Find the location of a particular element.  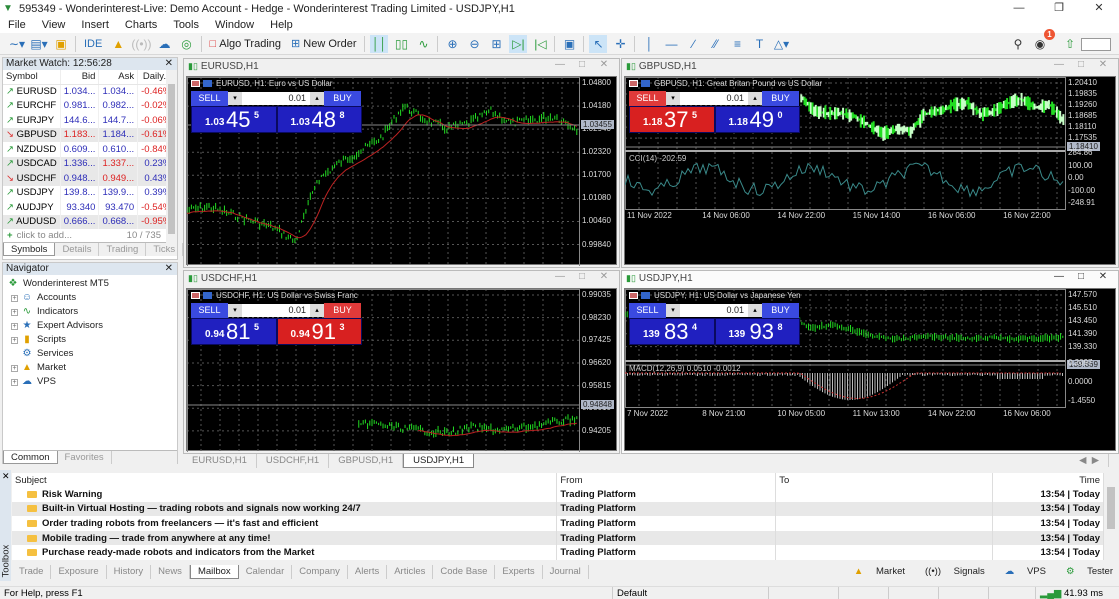

chart-window-titlebar: ▮▯ USDCHF,H1 — □ ✕ is located at coordinates (401, 278).